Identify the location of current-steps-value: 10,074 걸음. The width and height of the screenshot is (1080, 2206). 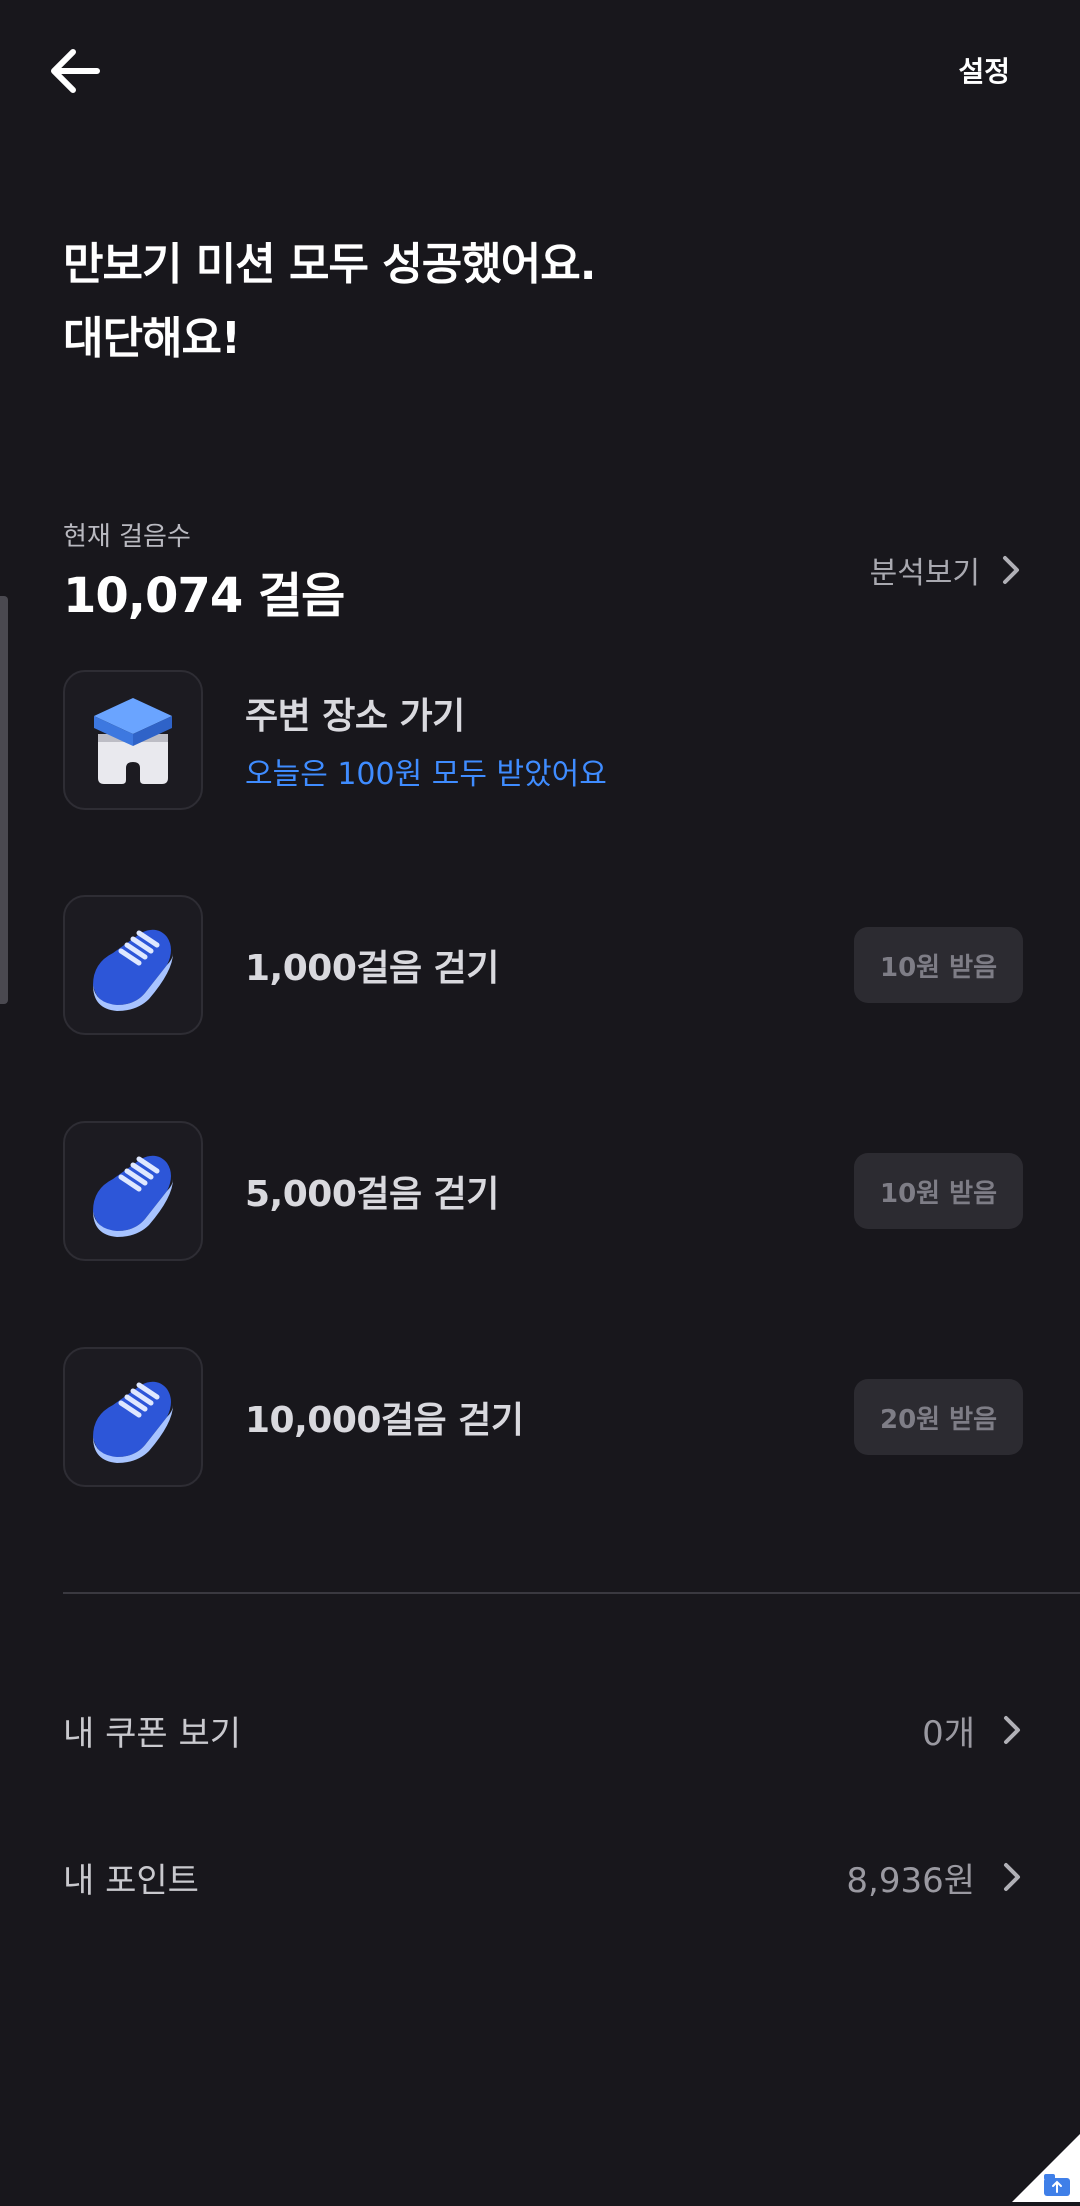
(204, 596).